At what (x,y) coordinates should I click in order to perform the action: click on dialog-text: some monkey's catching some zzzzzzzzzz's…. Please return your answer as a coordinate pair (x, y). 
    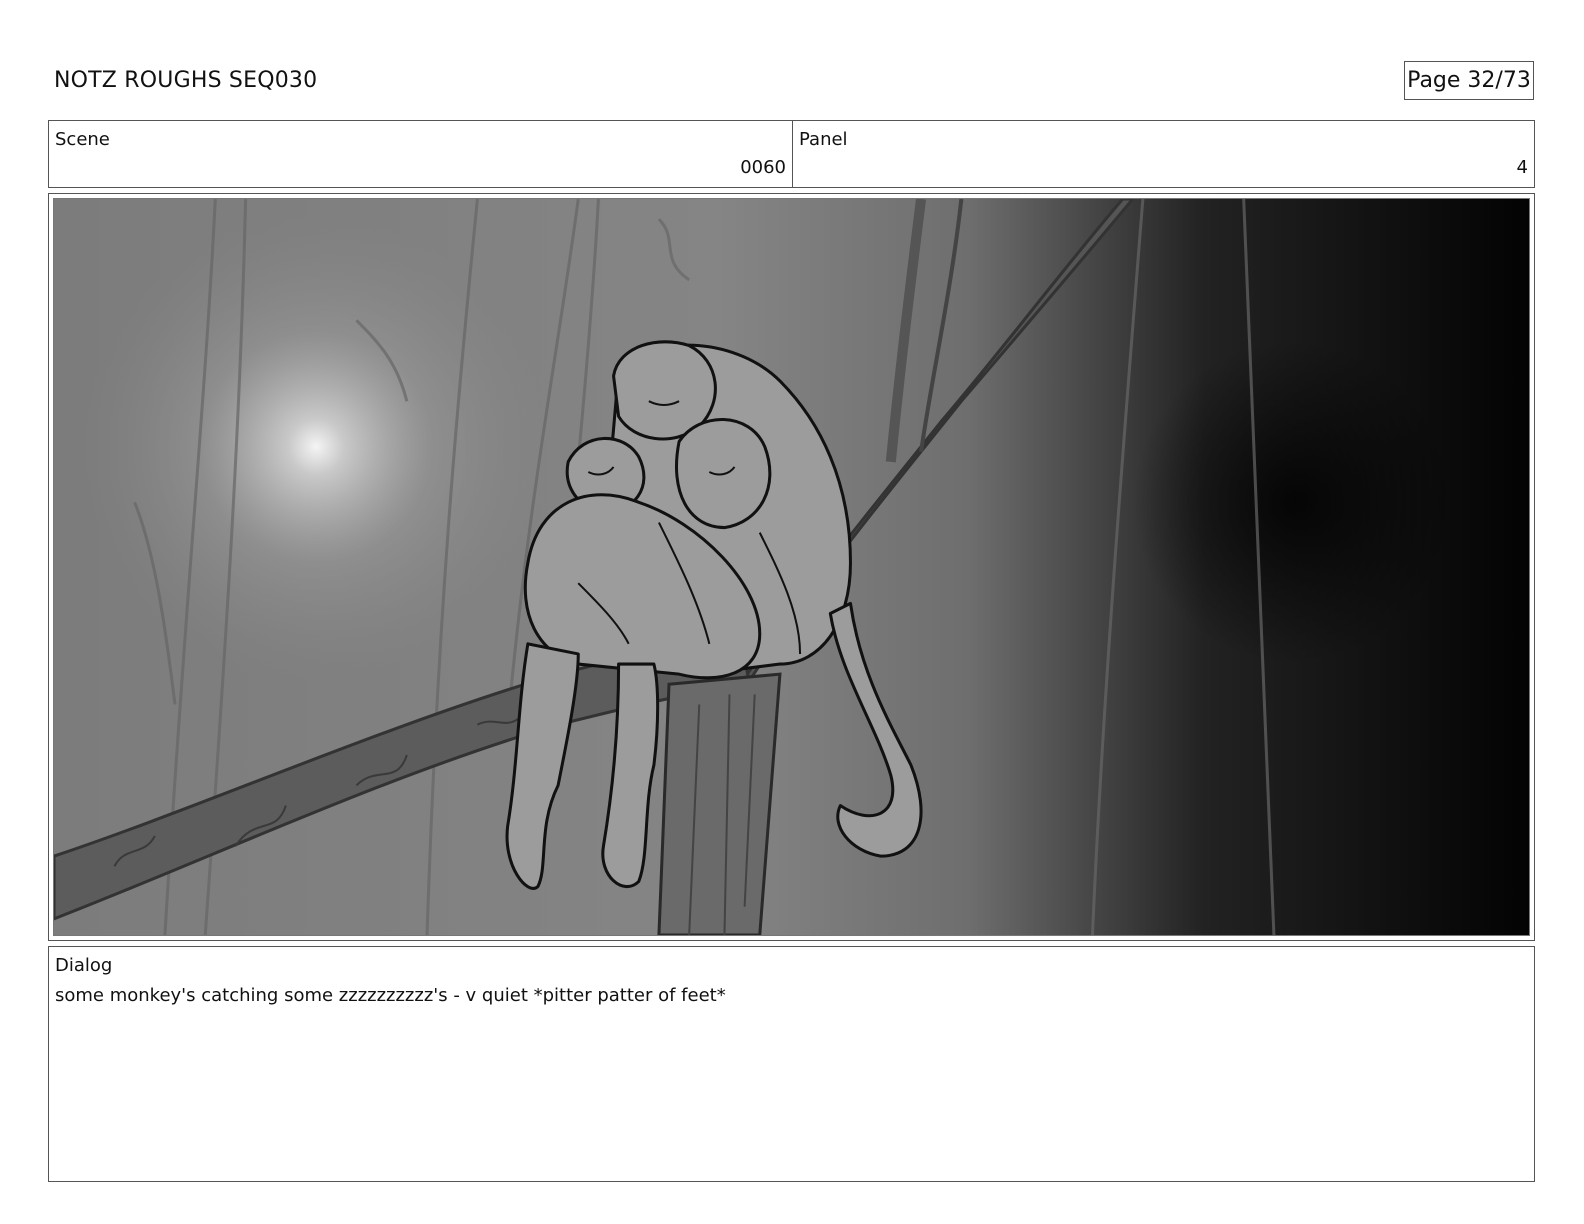
    Looking at the image, I should click on (390, 995).